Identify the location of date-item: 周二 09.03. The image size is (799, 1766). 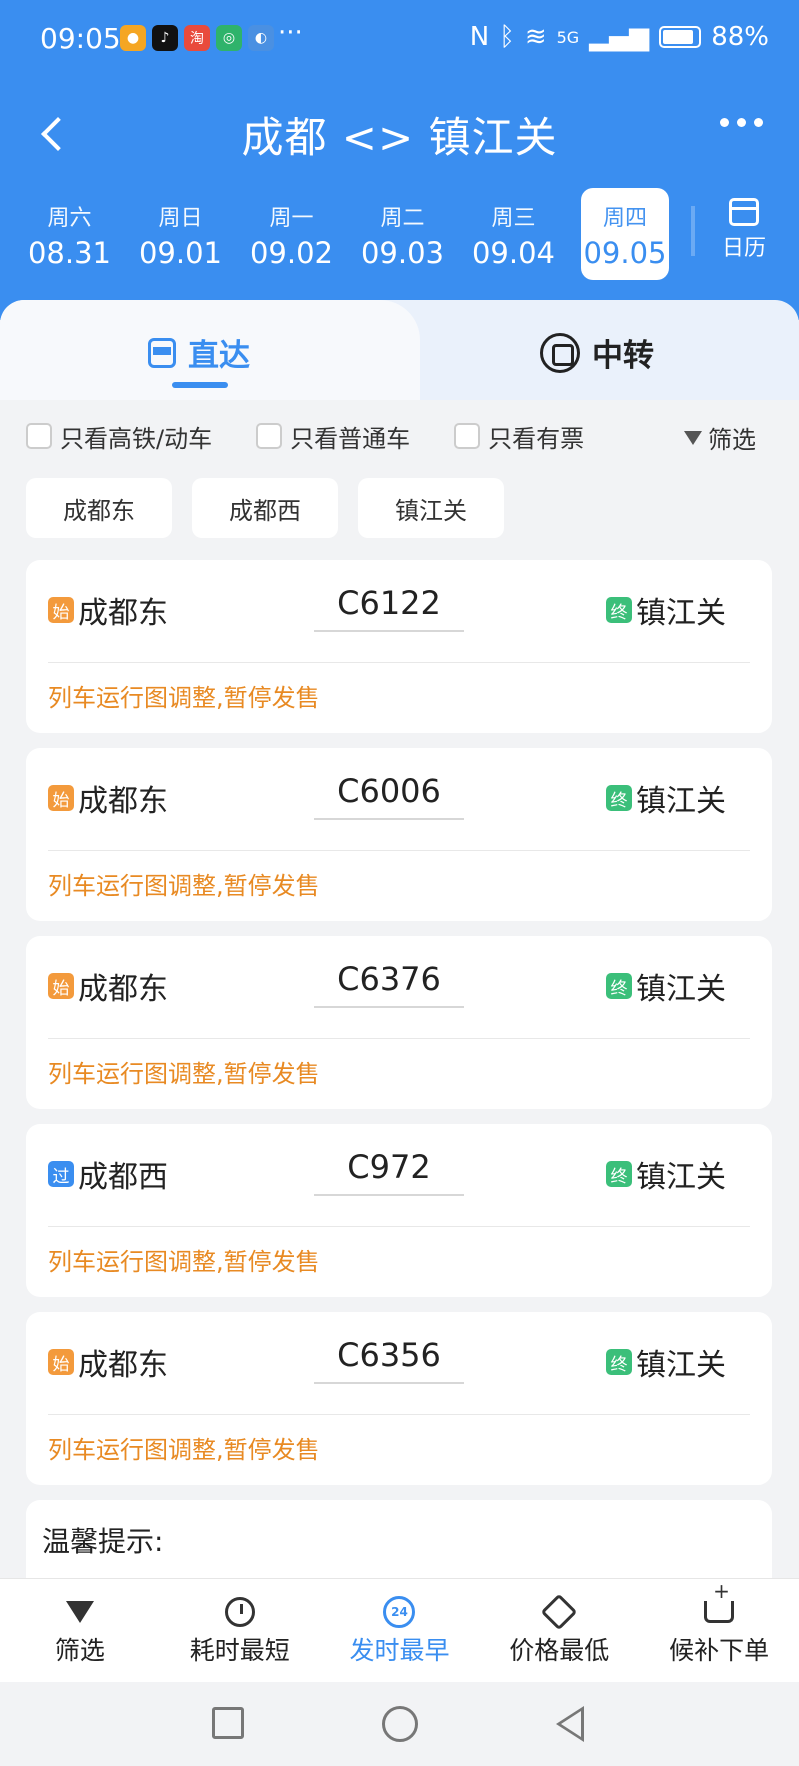
(402, 234).